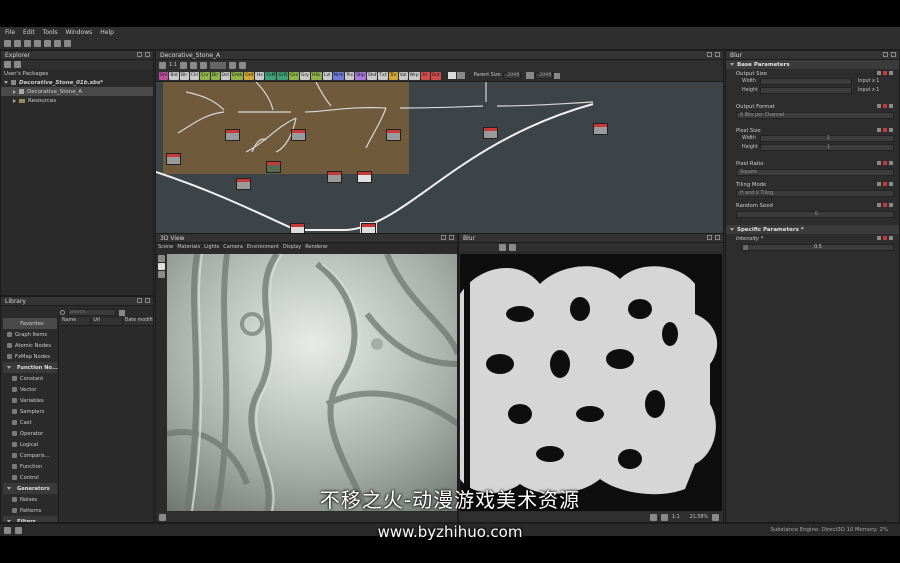 The width and height of the screenshot is (900, 563). What do you see at coordinates (233, 65) in the screenshot?
I see `layout-icon` at bounding box center [233, 65].